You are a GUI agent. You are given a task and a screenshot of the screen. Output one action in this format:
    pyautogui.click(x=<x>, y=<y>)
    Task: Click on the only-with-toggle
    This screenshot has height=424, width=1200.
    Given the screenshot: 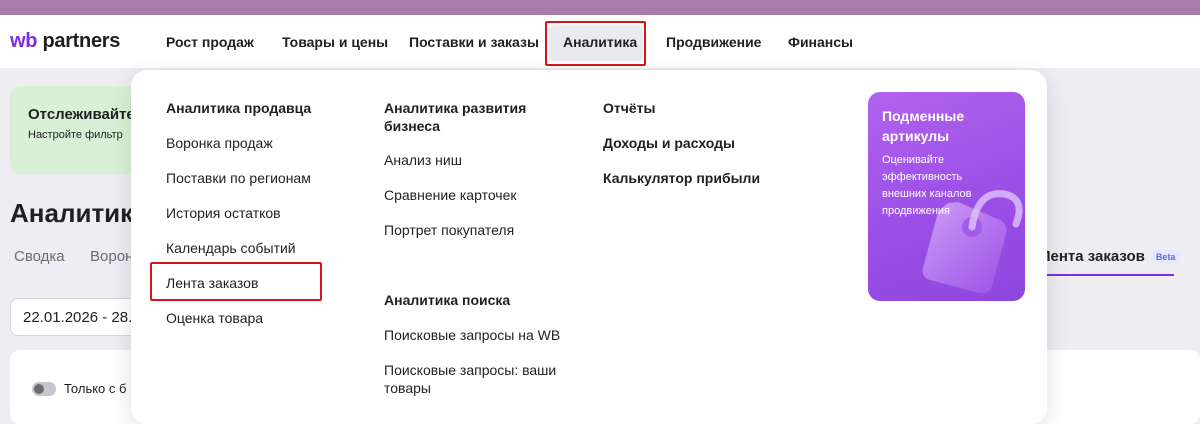 What is the action you would take?
    pyautogui.click(x=44, y=389)
    